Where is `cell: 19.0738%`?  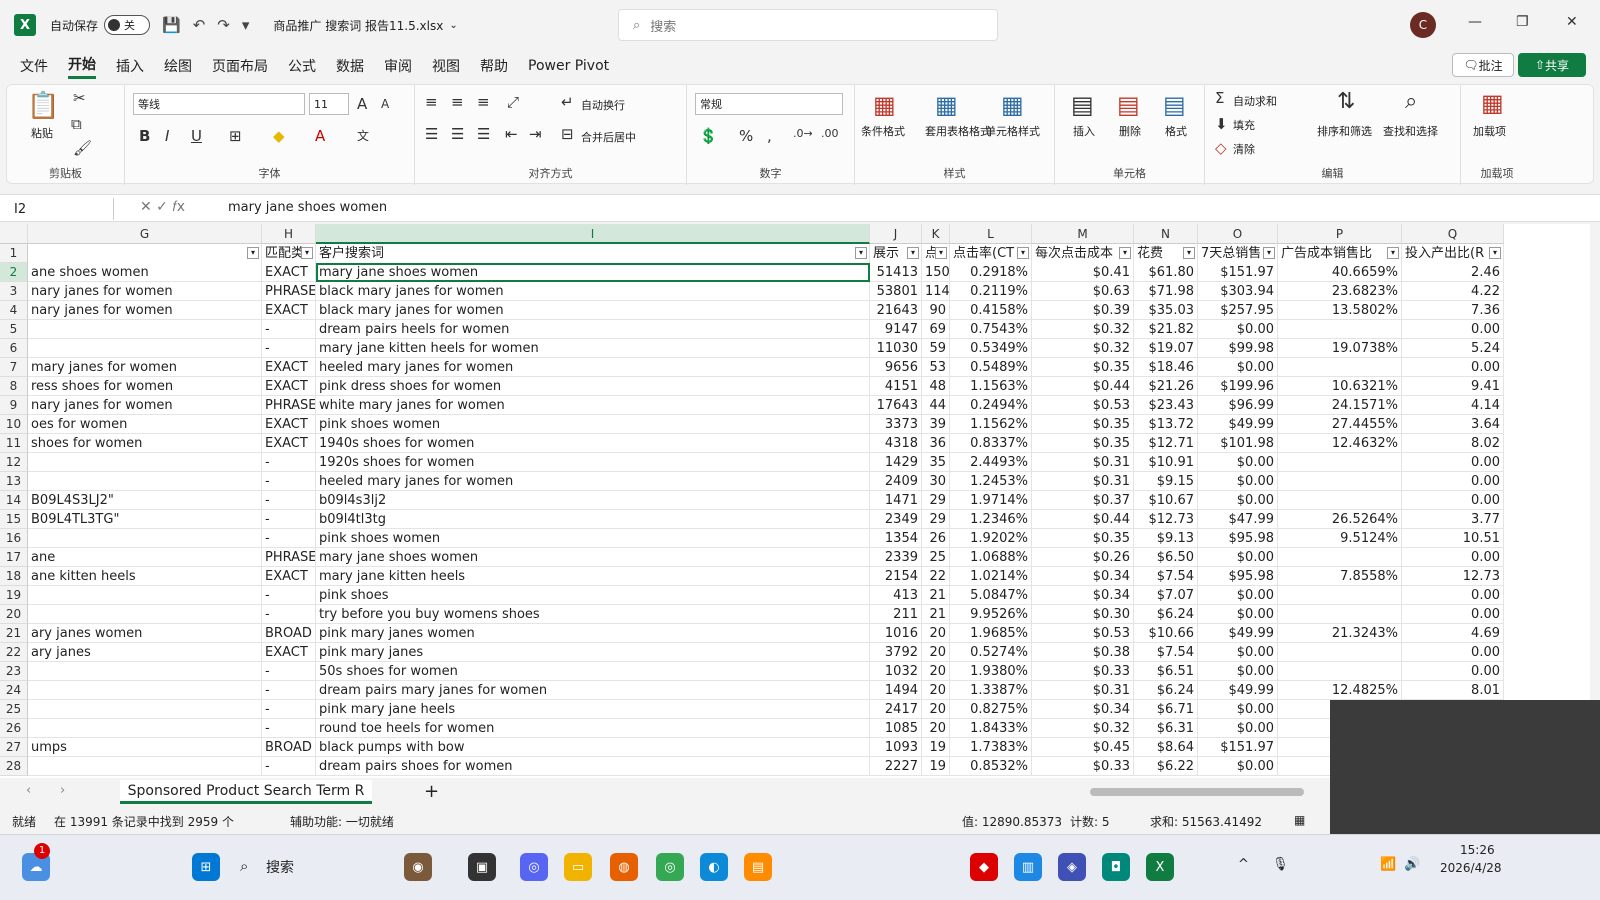 cell: 19.0738% is located at coordinates (1340, 348).